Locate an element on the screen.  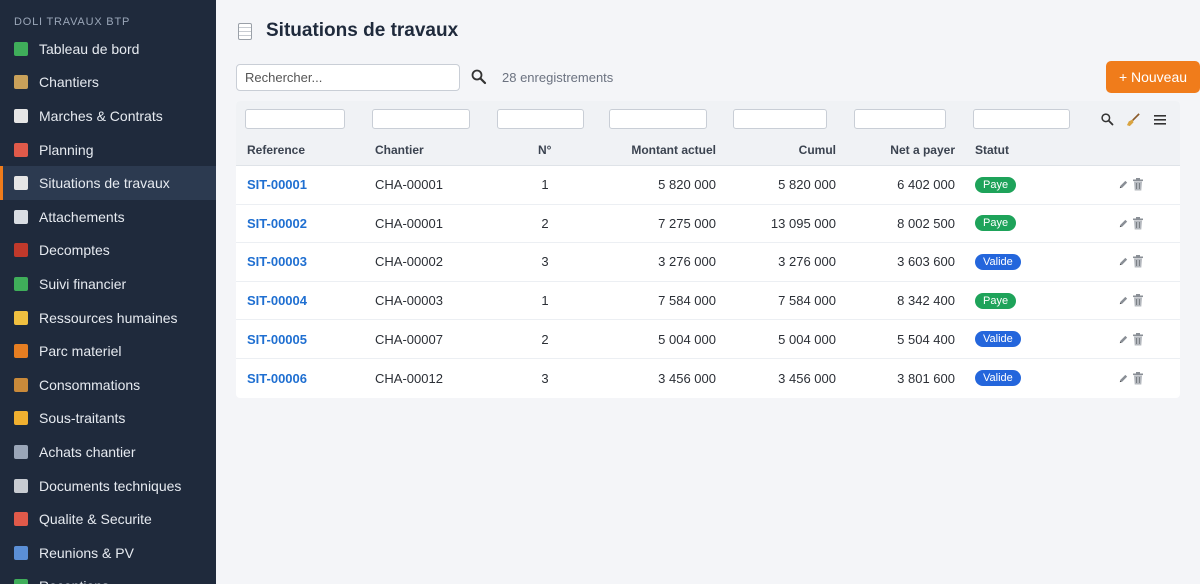
reference-link: SIT-00003 is located at coordinates (277, 261).